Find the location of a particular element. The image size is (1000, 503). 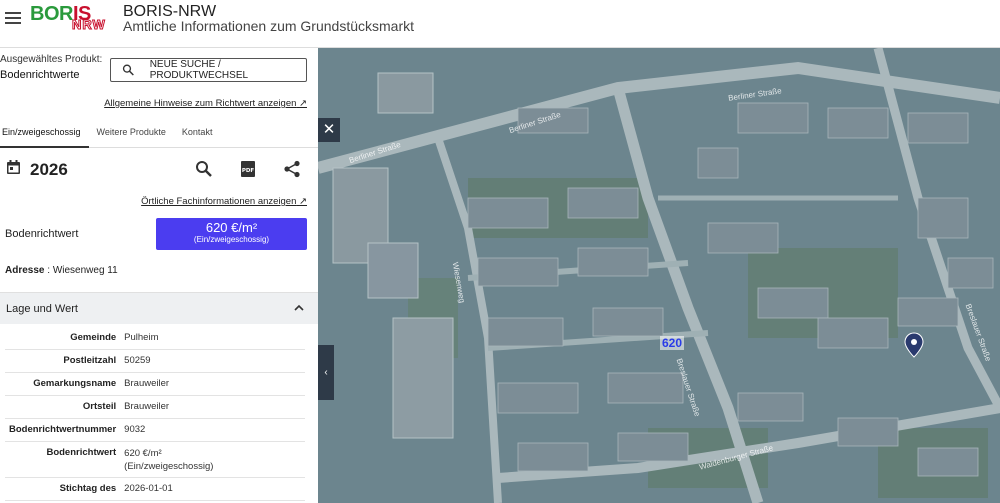

brw-value: 620 €/m² is located at coordinates (231, 227).